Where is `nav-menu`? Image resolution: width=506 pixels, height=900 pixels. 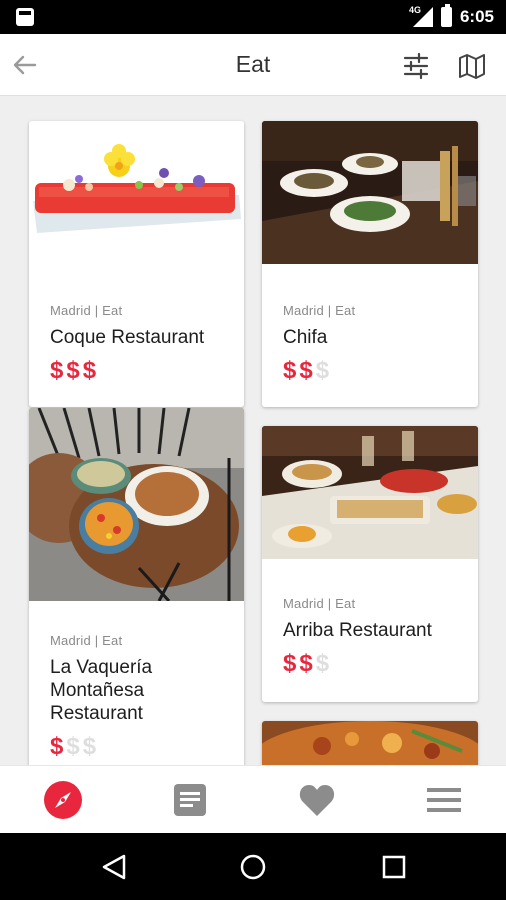
nav-menu is located at coordinates (444, 800).